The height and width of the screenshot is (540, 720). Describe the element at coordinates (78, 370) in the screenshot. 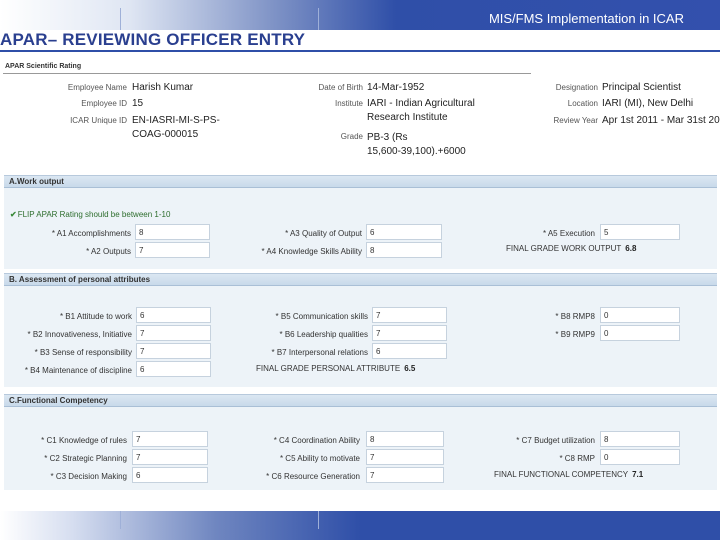

I see `b4-label: * B4 Maintenance of discipline` at that location.